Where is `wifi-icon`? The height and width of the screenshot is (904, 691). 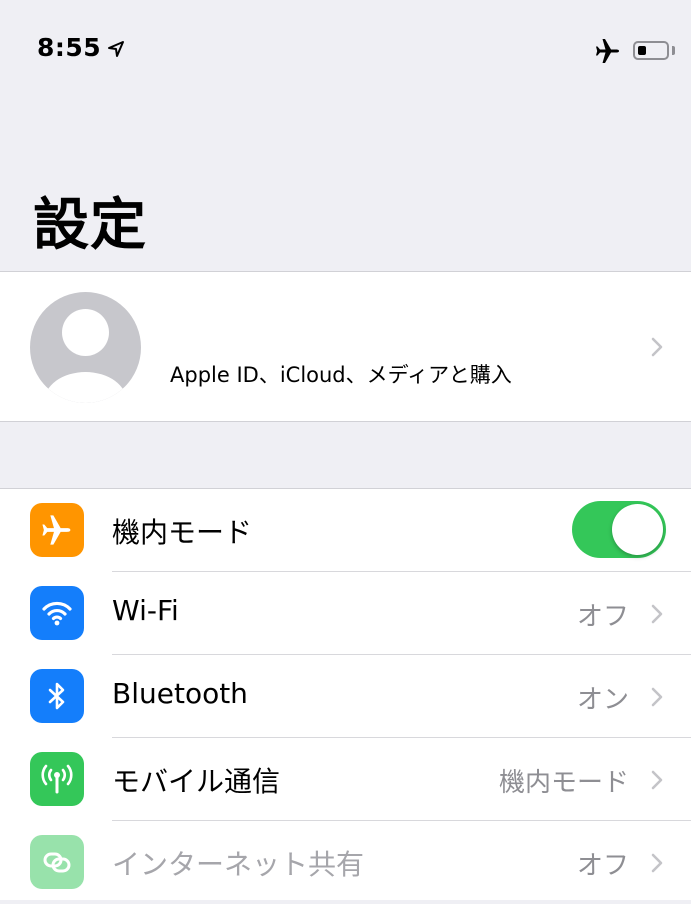 wifi-icon is located at coordinates (57, 613).